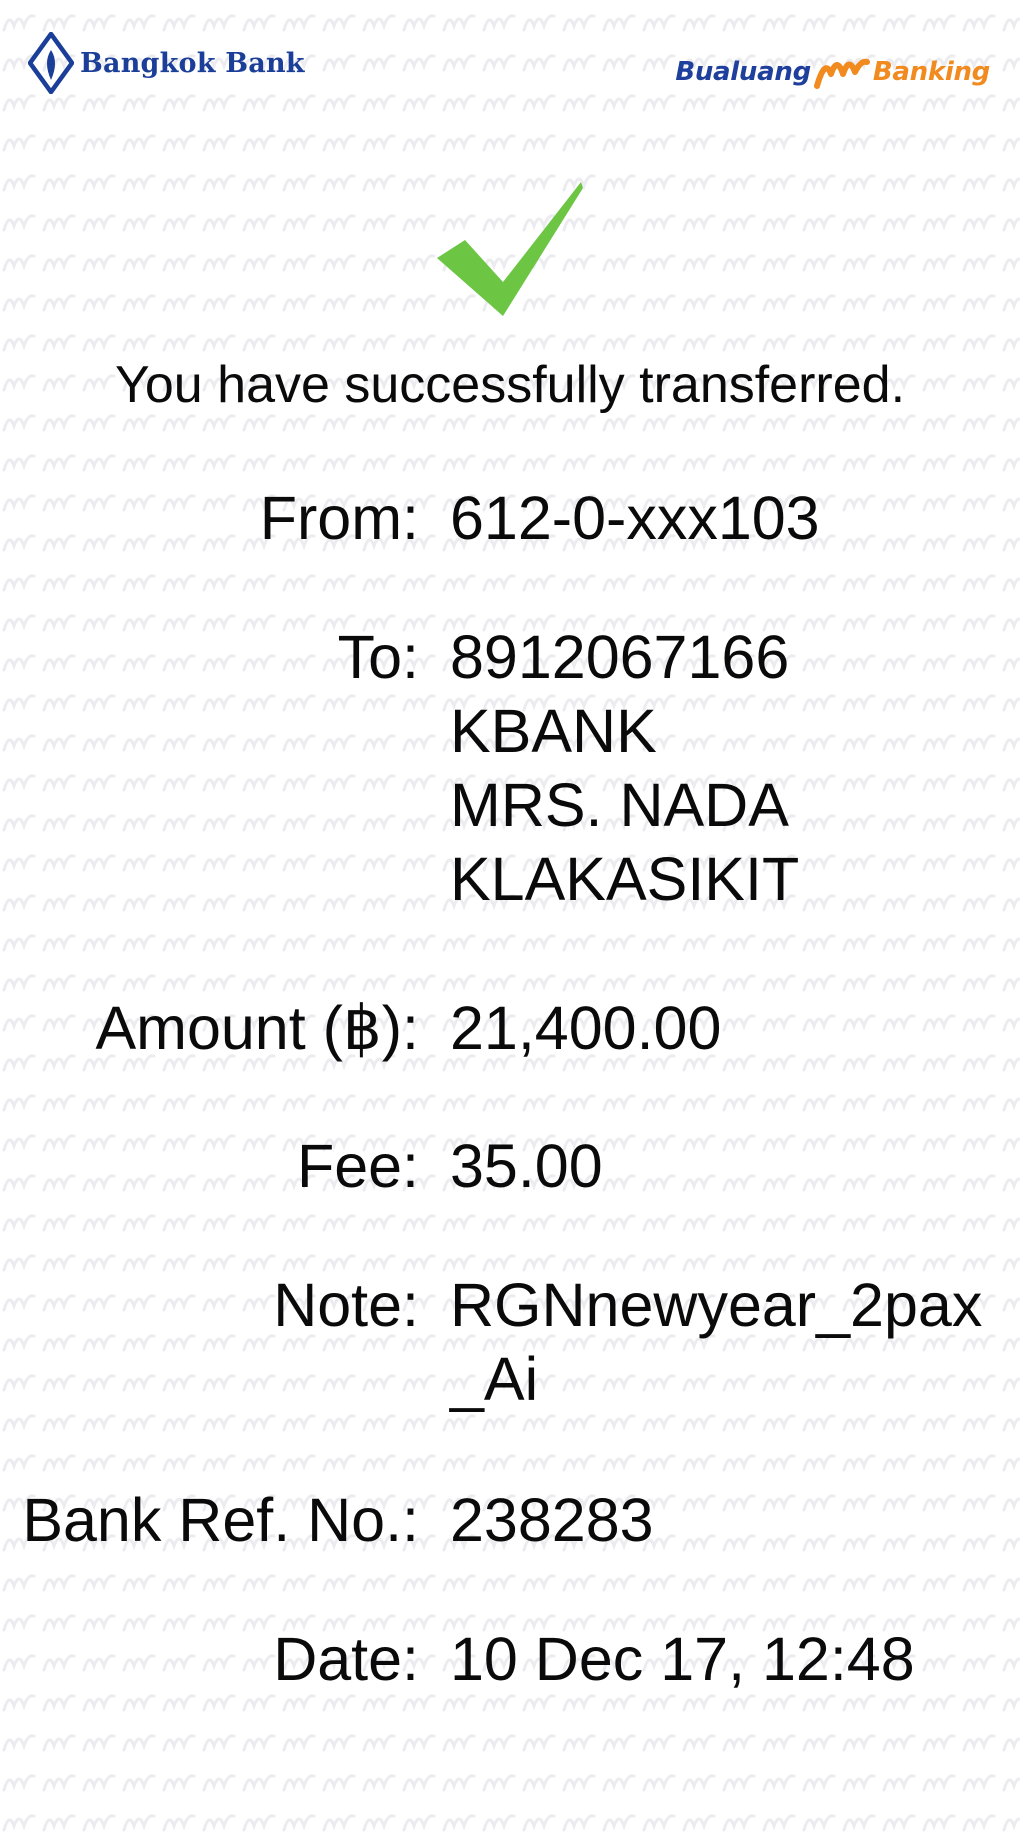 Image resolution: width=1020 pixels, height=1845 pixels. What do you see at coordinates (625, 879) in the screenshot?
I see `to-recipient-name-line2: KLAKASIKIT` at bounding box center [625, 879].